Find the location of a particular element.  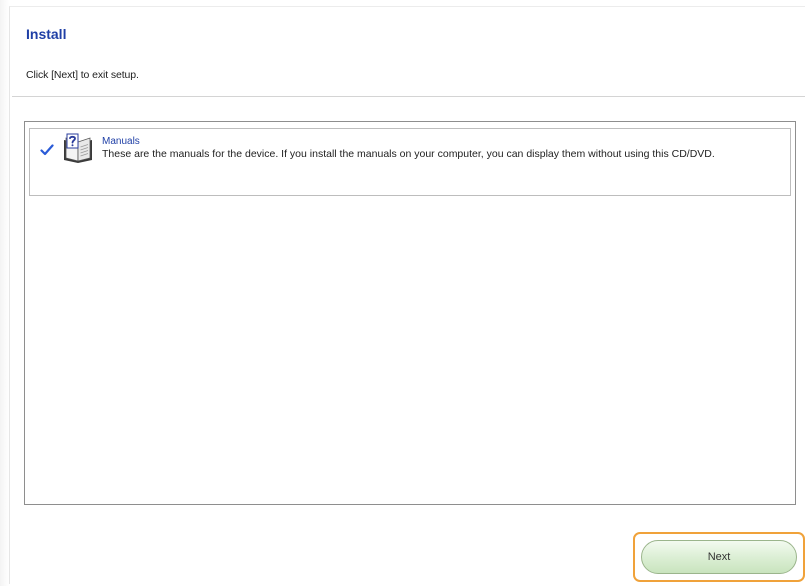

page-title: Install is located at coordinates (46, 34).